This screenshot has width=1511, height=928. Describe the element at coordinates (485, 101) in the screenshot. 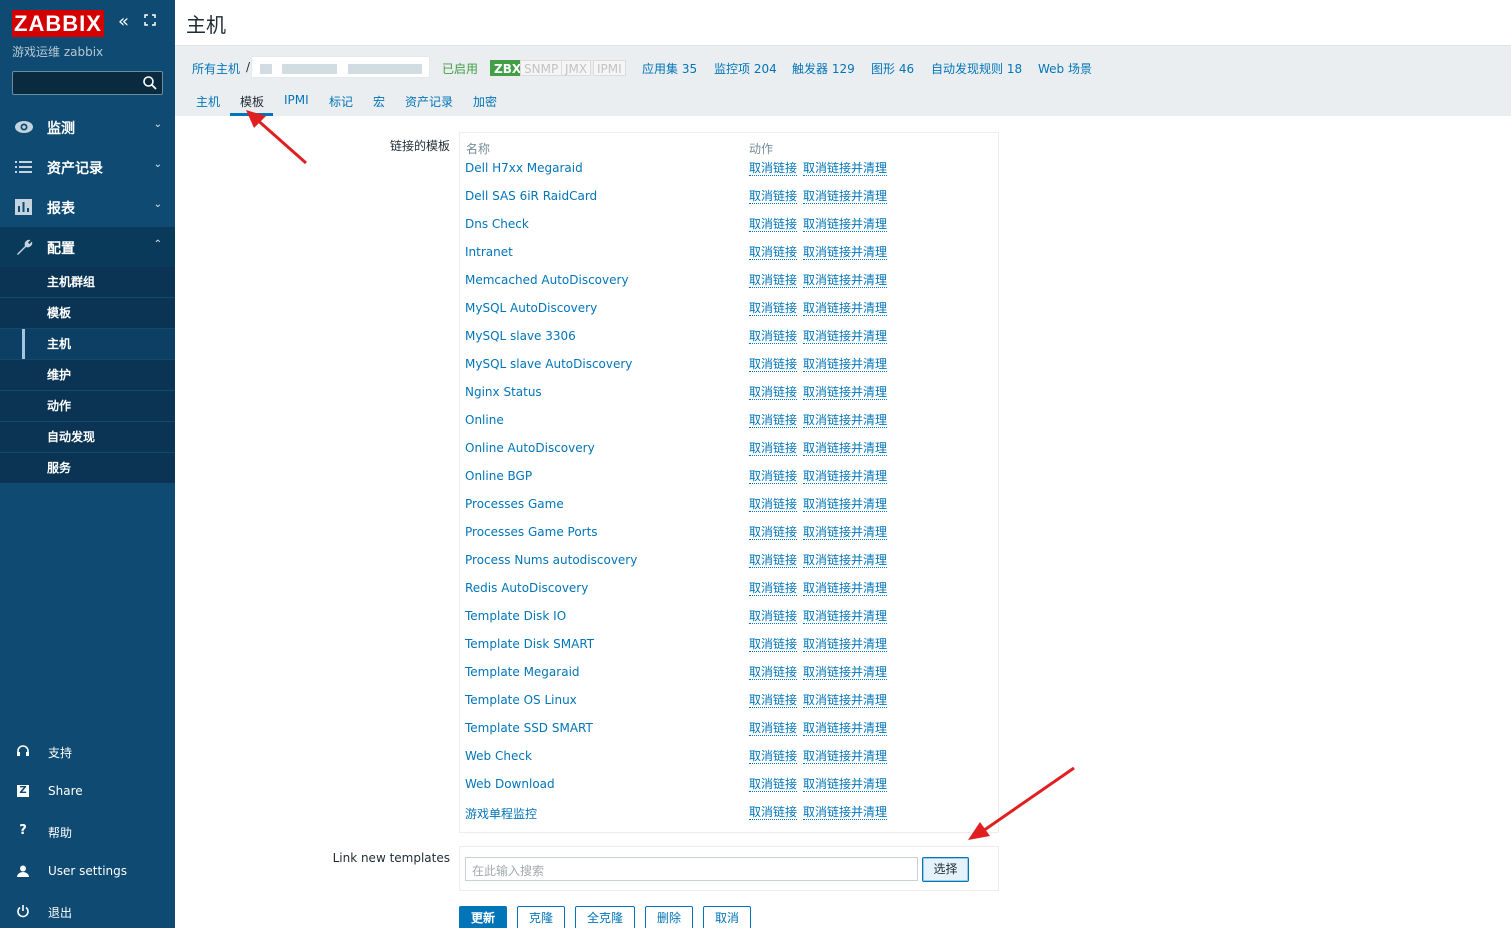

I see `tab-encryption: 加密` at that location.